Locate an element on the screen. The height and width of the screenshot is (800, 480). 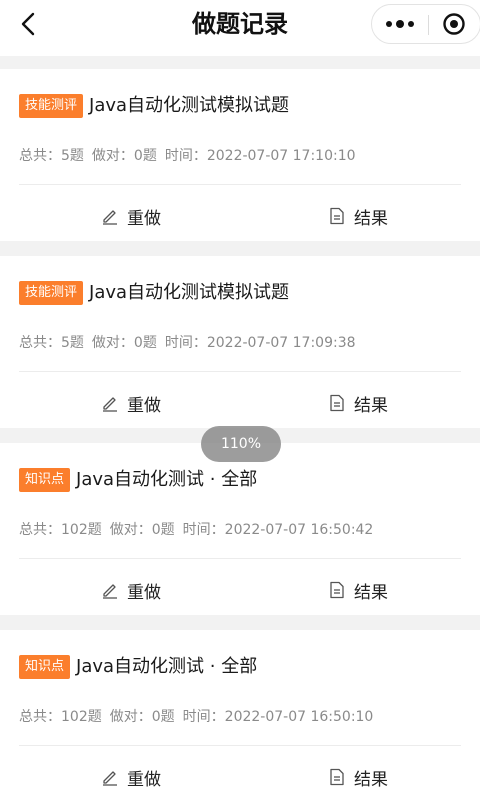
record-time: 时间：2022-07-07 17:10:10 is located at coordinates (260, 156).